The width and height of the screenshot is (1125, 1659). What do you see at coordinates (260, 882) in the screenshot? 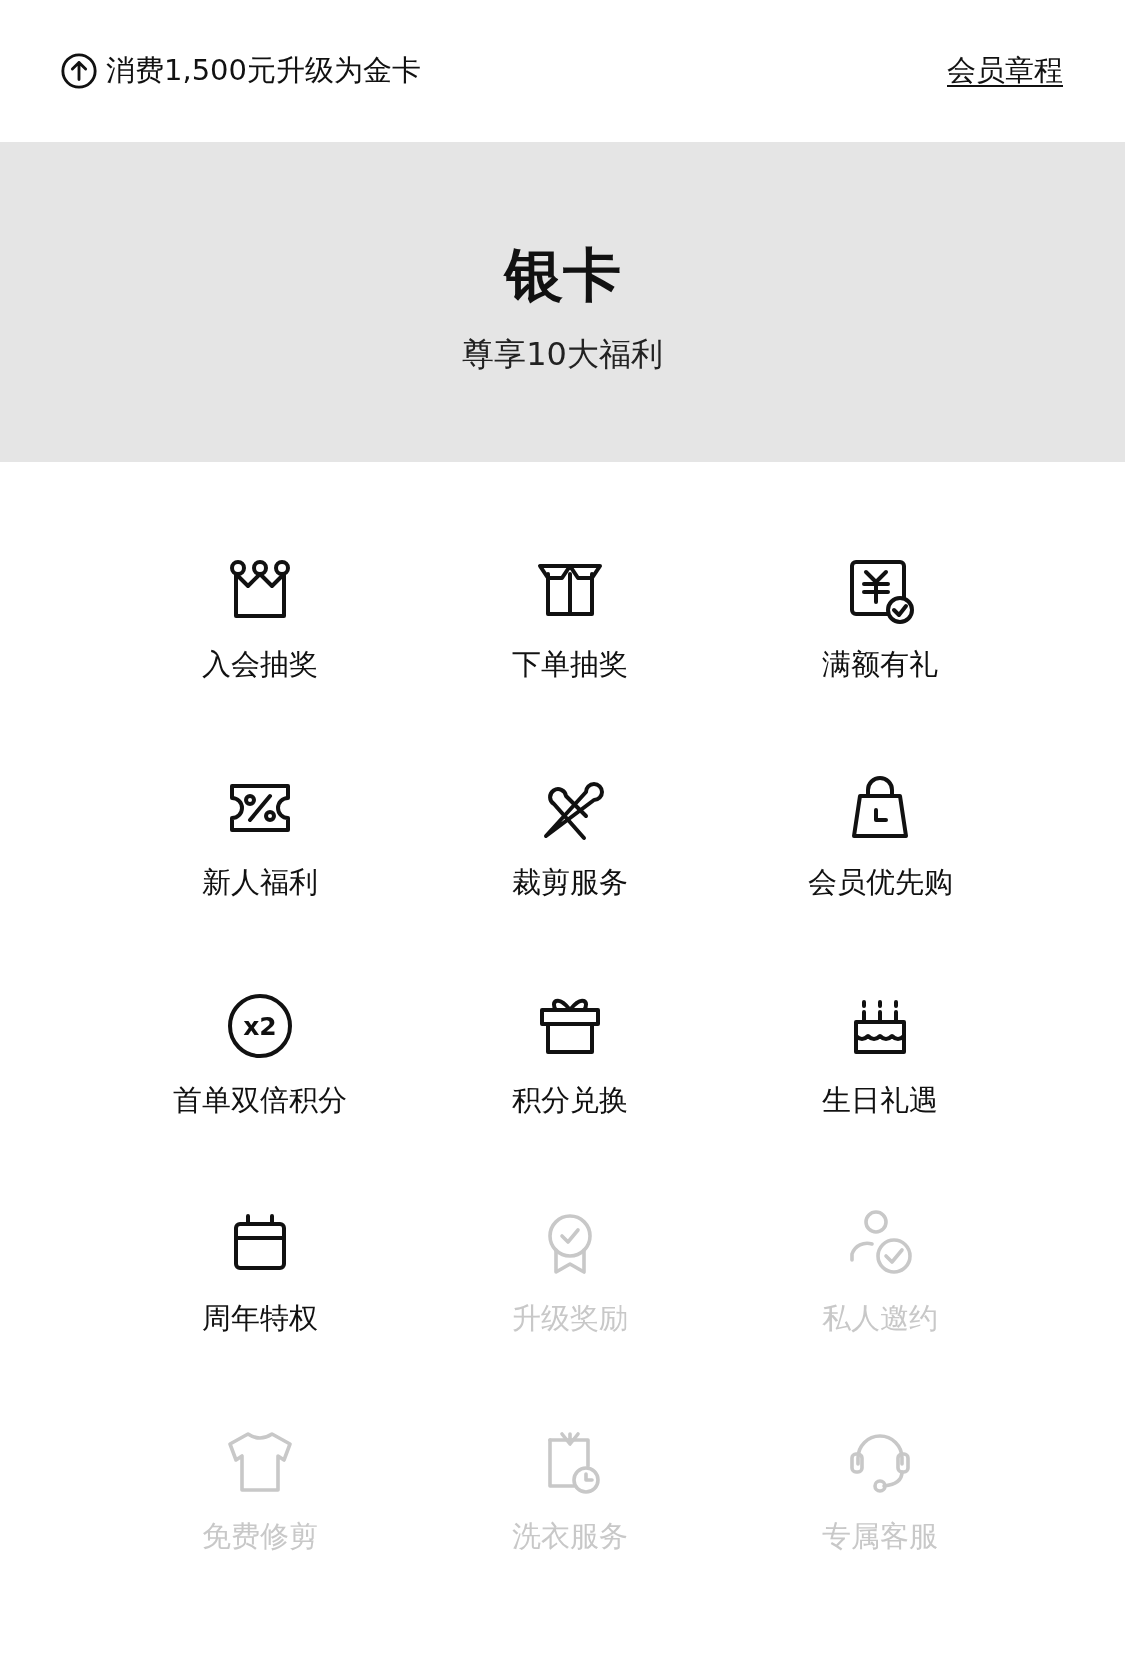
I see `benefit-label: 新人福利` at bounding box center [260, 882].